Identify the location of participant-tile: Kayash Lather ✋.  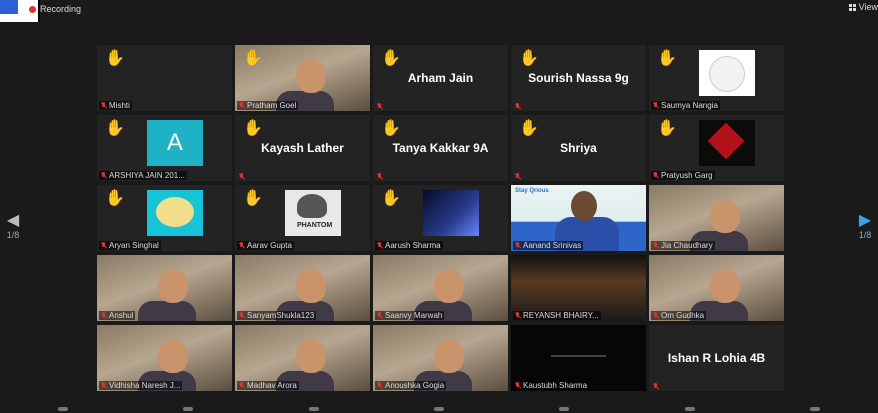
(302, 148).